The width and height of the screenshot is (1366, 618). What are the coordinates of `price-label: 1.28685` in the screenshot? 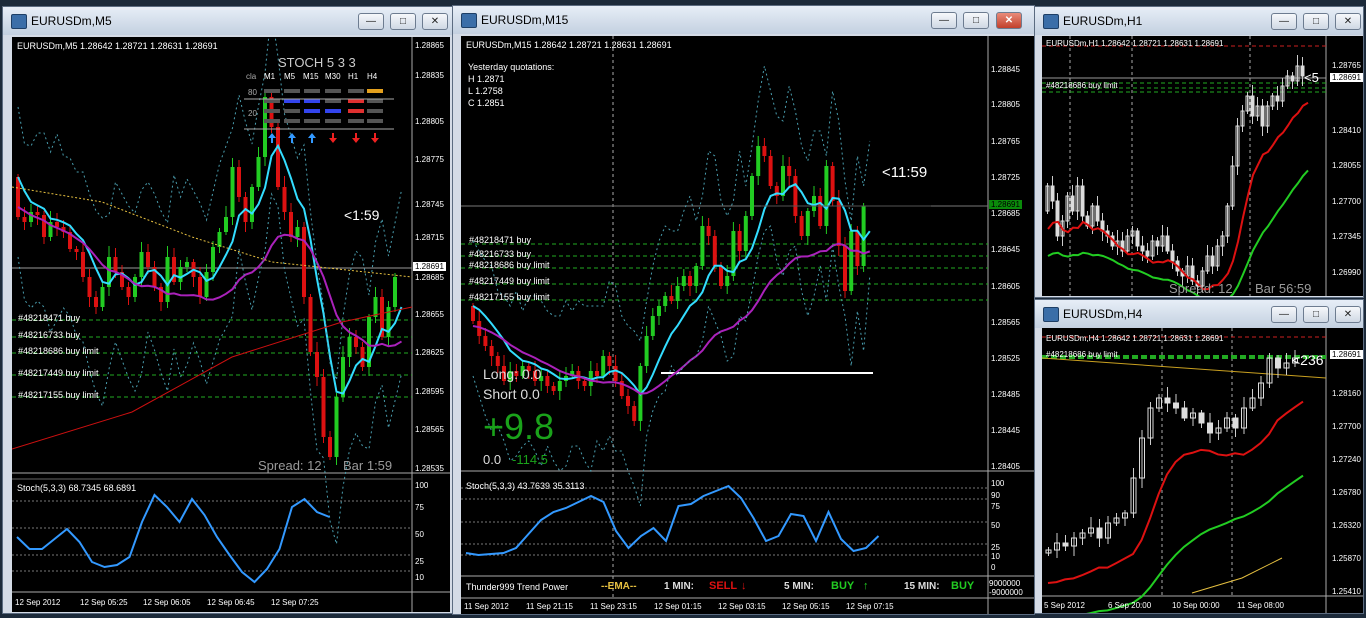 It's located at (1005, 213).